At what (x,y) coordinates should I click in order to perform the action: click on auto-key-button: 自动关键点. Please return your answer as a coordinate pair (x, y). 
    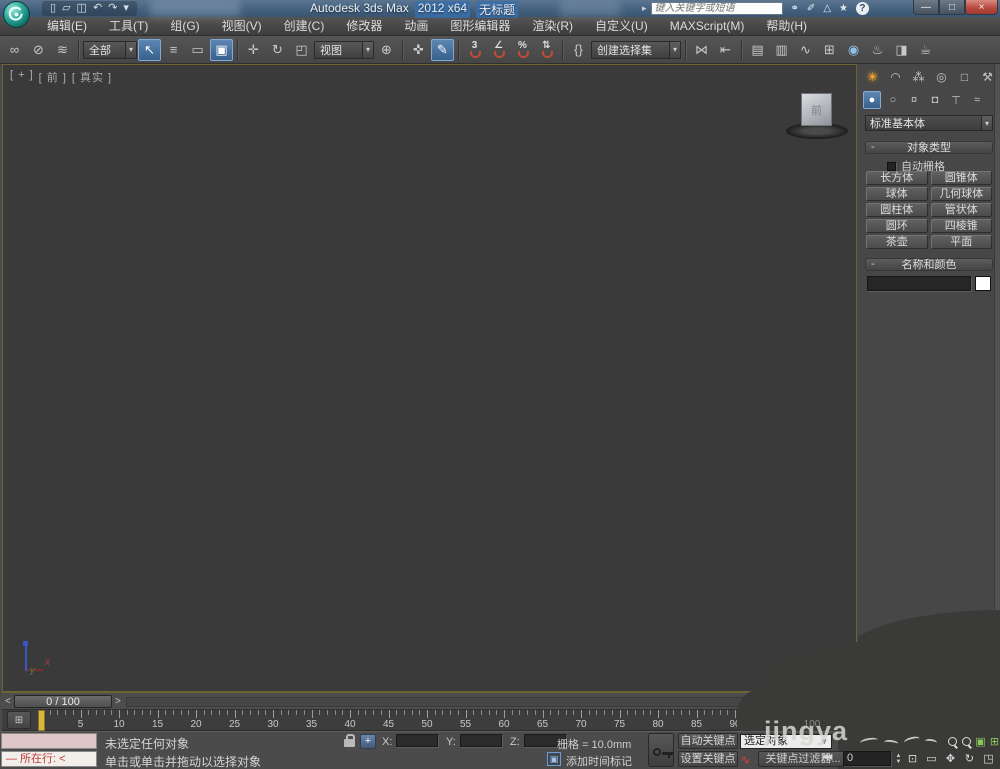
    Looking at the image, I should click on (708, 741).